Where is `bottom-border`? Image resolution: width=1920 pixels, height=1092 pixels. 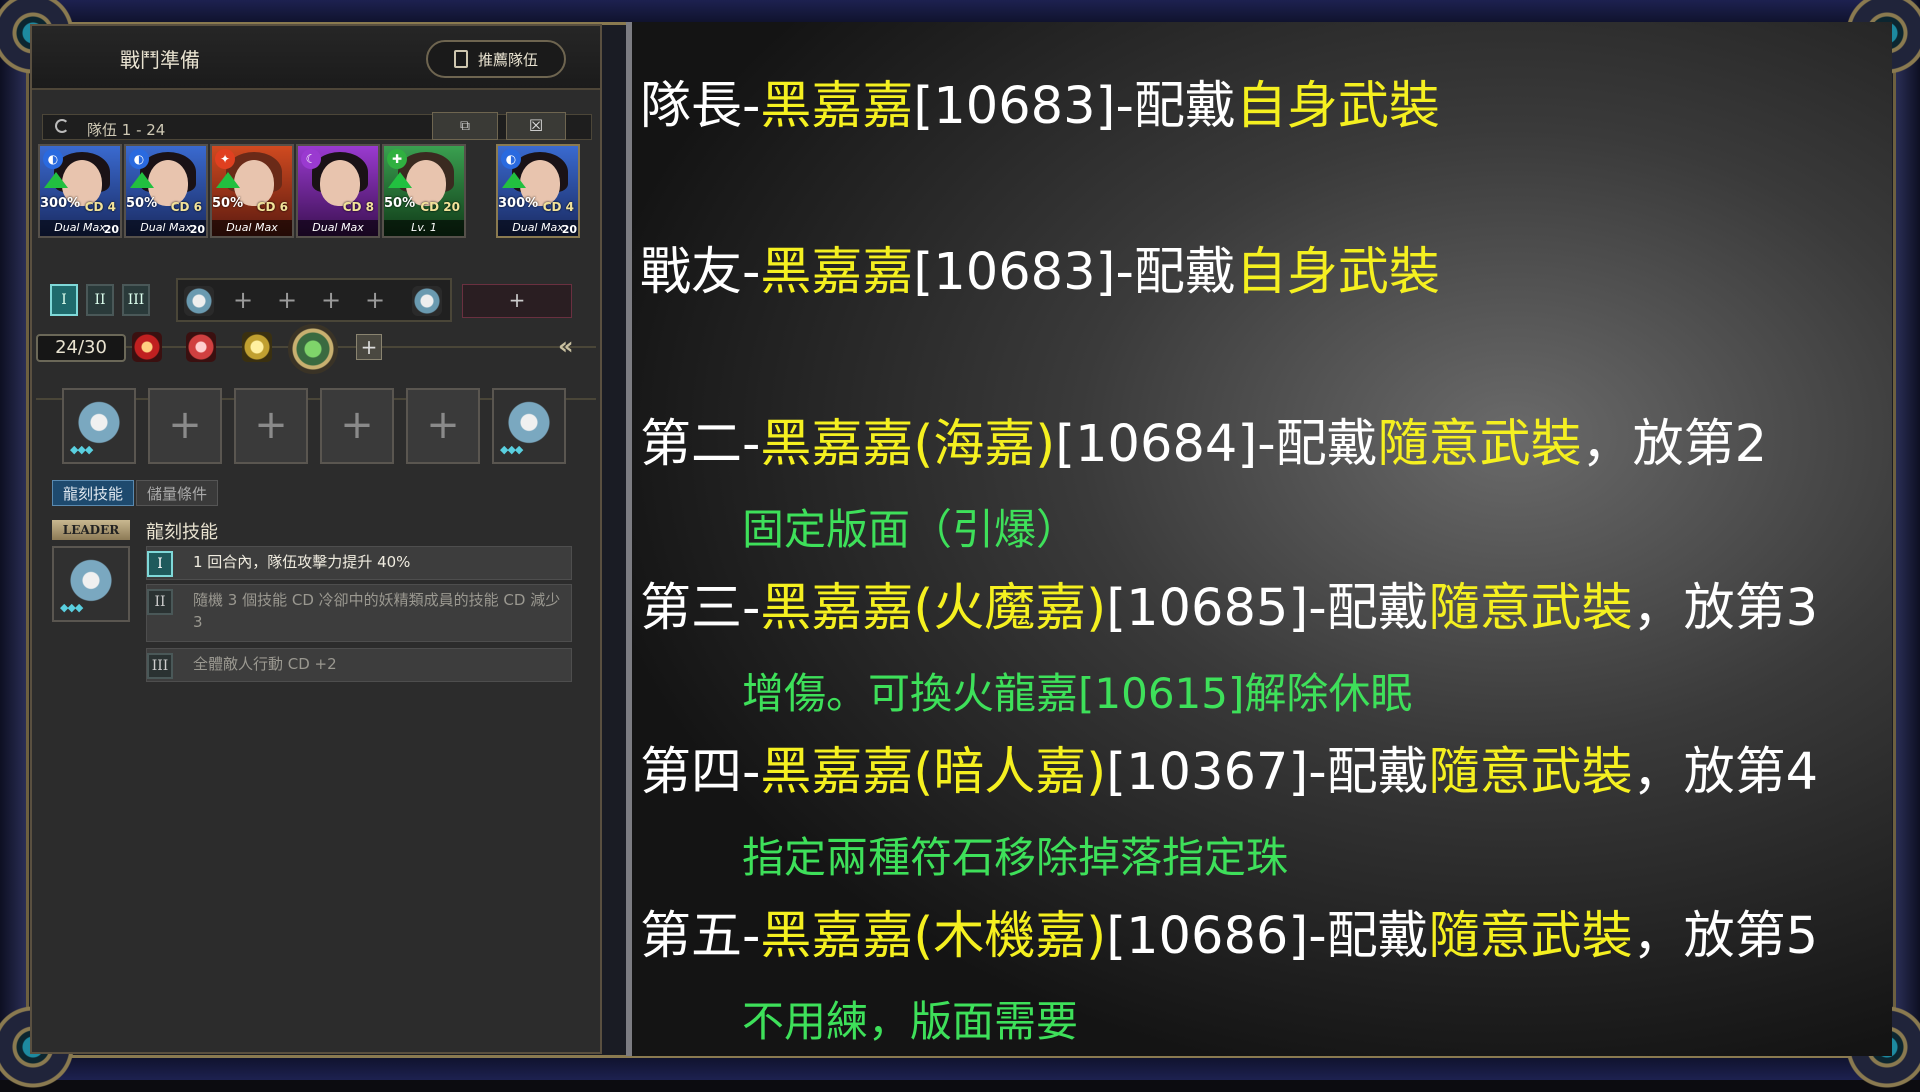
bottom-border is located at coordinates (960, 1067).